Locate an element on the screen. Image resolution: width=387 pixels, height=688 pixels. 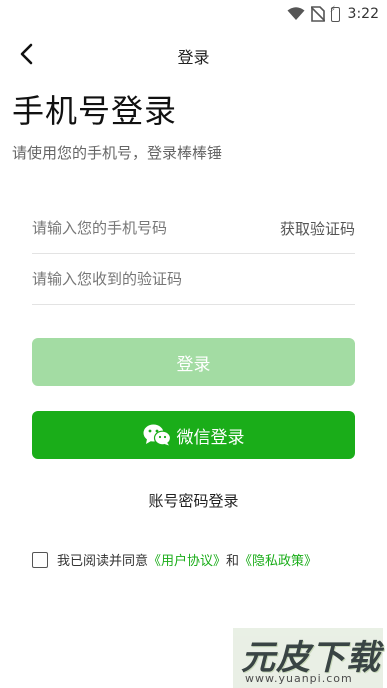
code-field is located at coordinates (193, 279).